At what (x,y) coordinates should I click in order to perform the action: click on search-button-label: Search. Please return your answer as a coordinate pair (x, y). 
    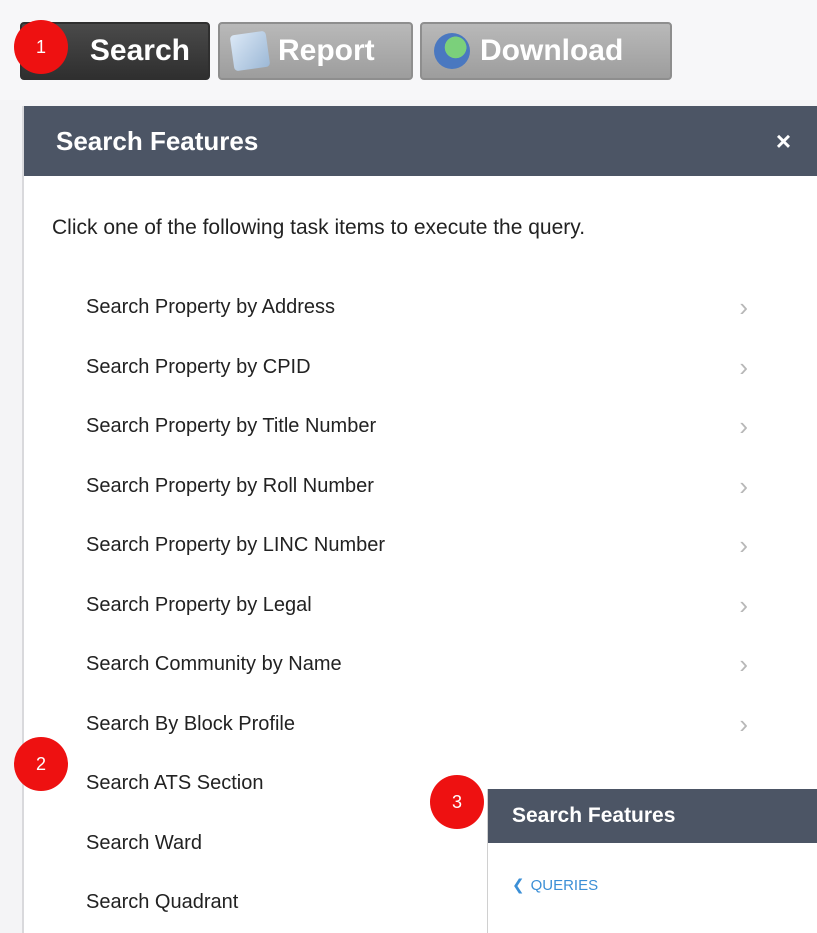
    Looking at the image, I should click on (139, 50).